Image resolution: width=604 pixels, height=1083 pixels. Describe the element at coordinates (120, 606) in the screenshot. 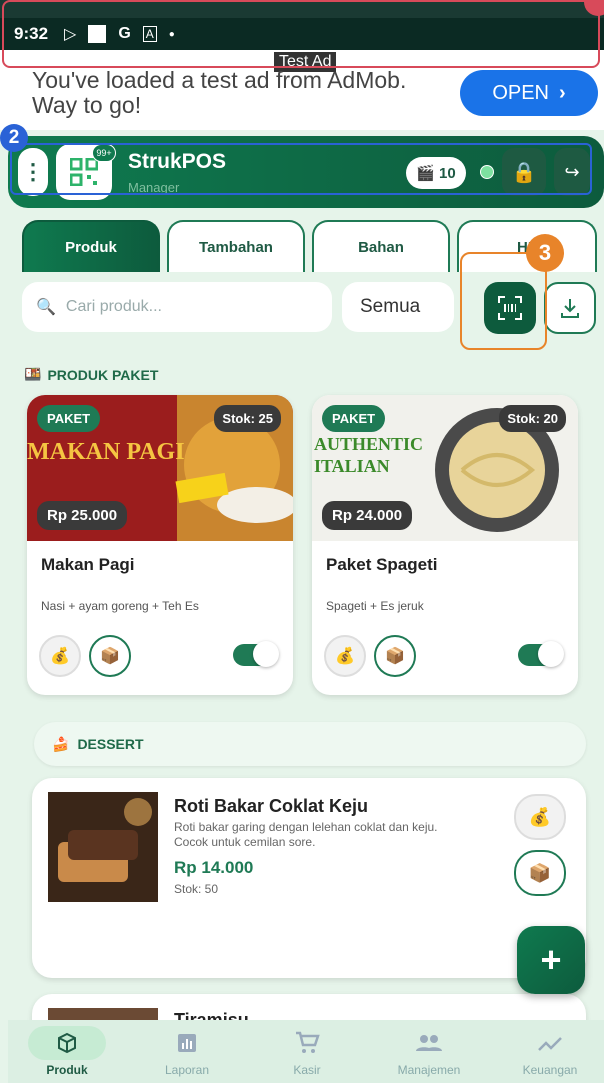

I see `product-desc: Nasi + ayam goreng + Teh Es` at that location.